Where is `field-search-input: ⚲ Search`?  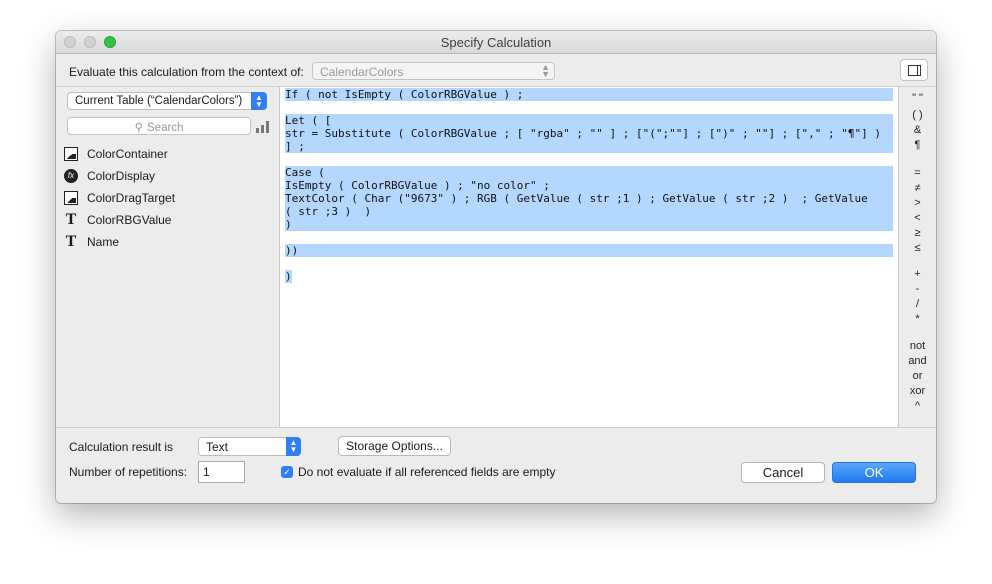
field-search-input: ⚲ Search is located at coordinates (159, 126).